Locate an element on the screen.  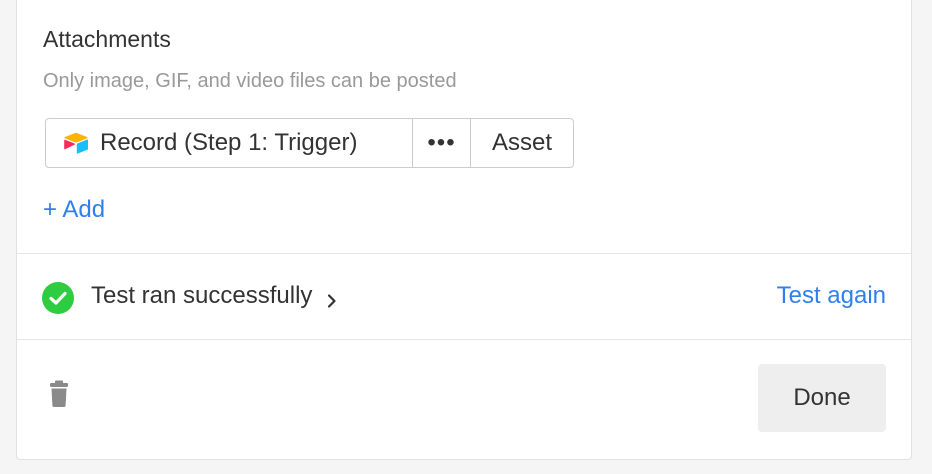
test-status-text: Test ran successfully is located at coordinates (202, 295).